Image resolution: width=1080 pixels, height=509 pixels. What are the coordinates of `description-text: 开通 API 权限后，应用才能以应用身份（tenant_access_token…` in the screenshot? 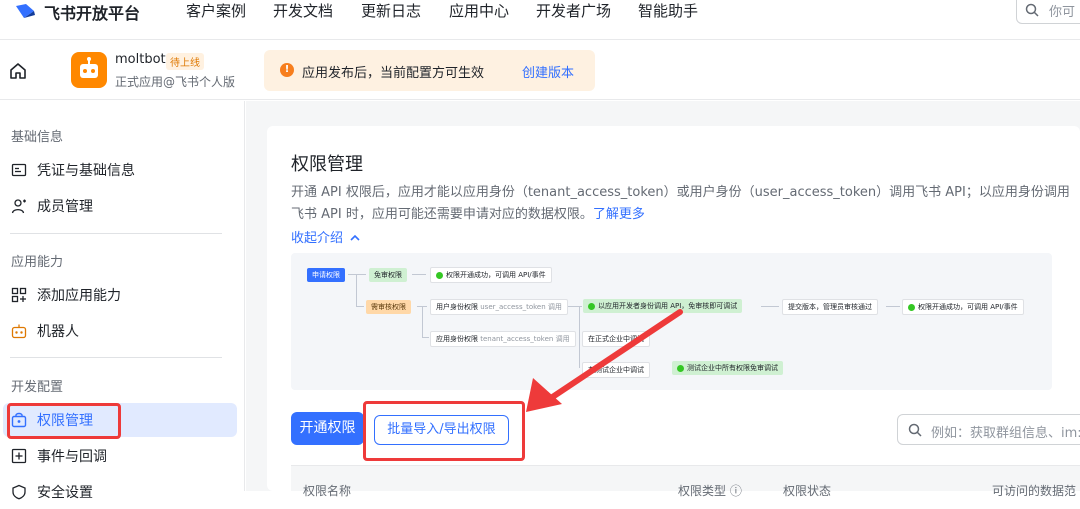 It's located at (680, 203).